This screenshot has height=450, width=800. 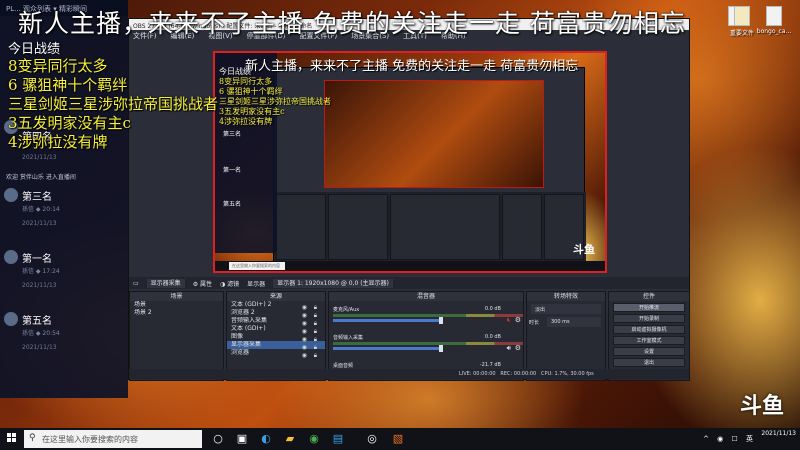 What do you see at coordinates (560, 322) in the screenshot?
I see `duration-value: 300 ms` at bounding box center [560, 322].